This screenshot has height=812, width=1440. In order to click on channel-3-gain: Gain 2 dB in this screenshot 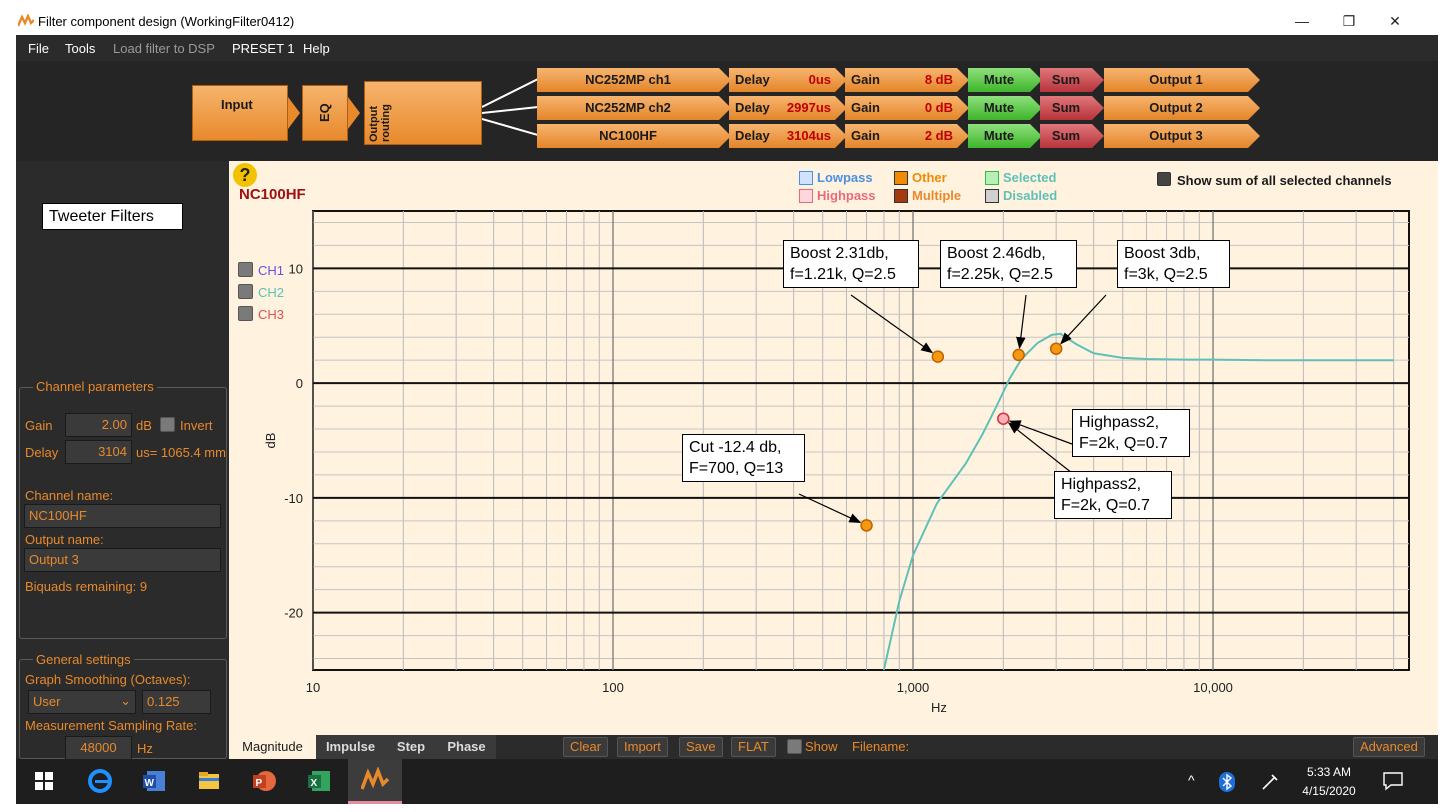, I will do `click(907, 136)`.